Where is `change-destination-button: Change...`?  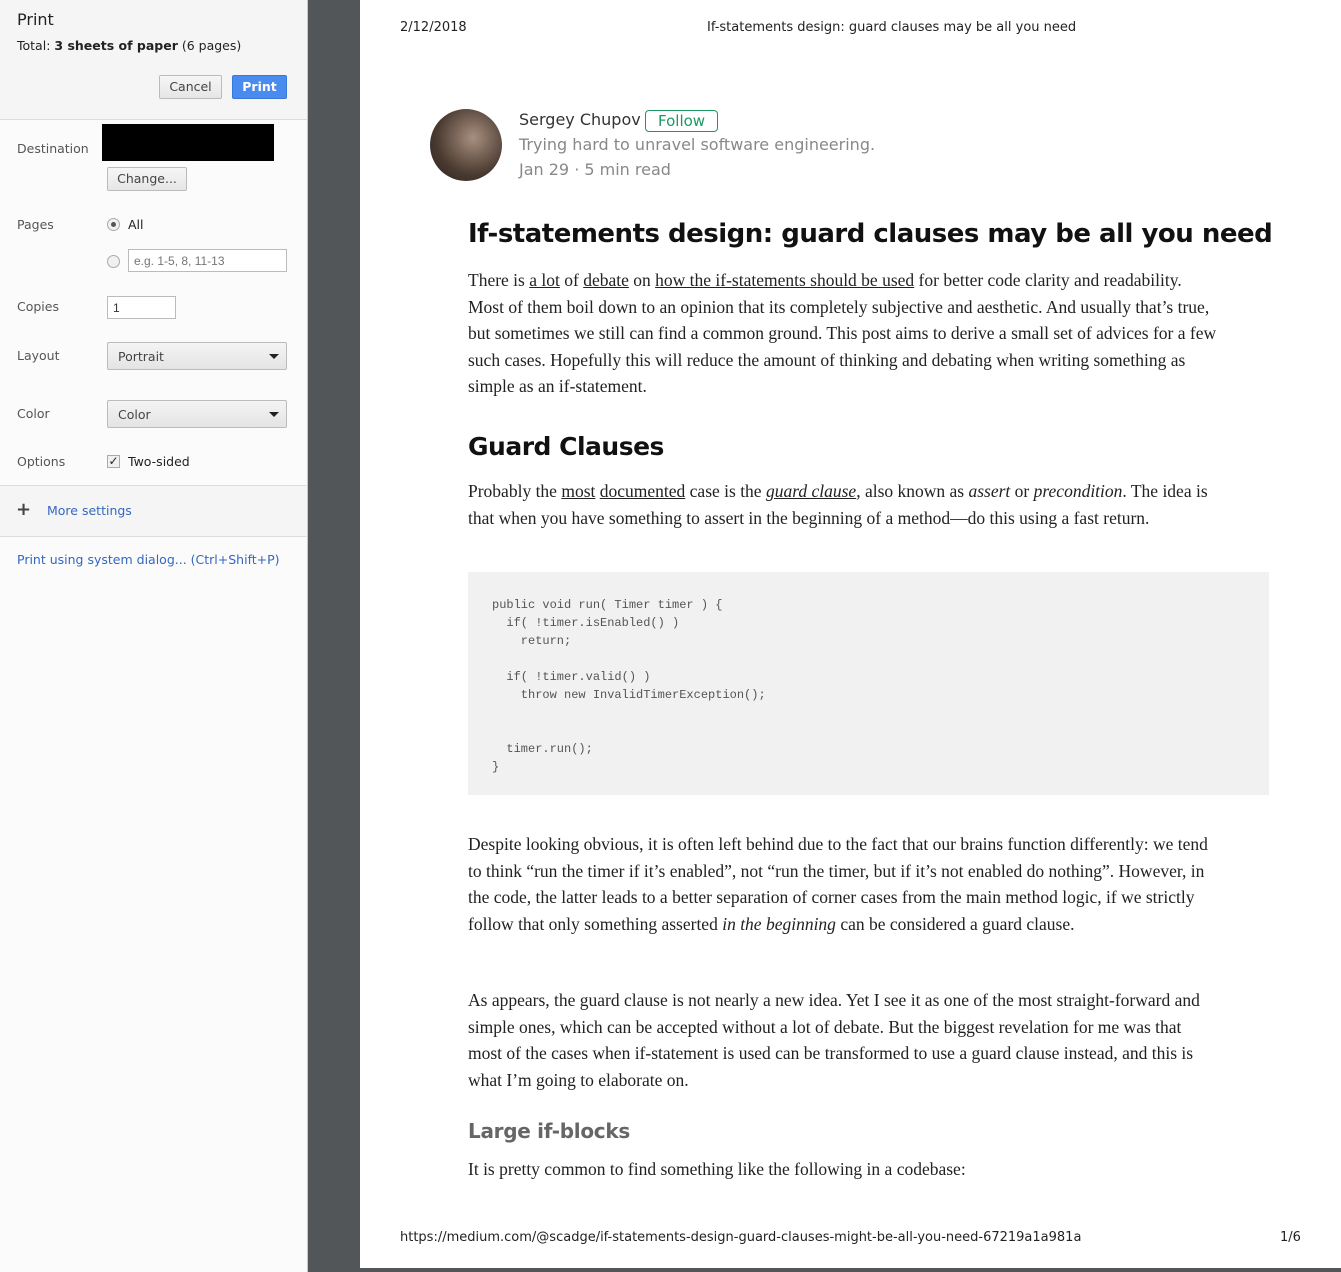
change-destination-button: Change... is located at coordinates (147, 179).